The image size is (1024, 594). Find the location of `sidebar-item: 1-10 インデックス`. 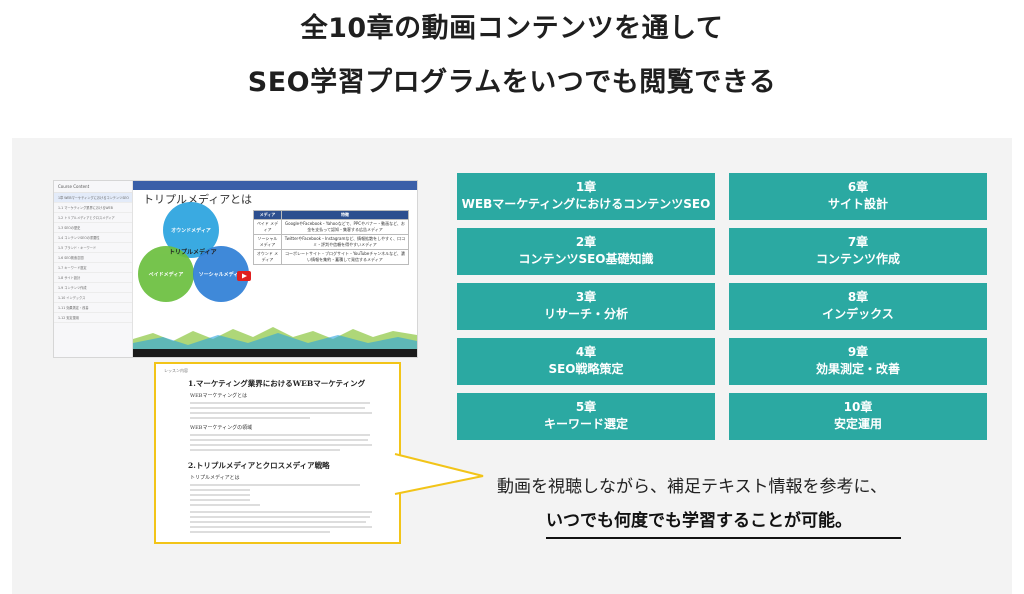

sidebar-item: 1-10 インデックス is located at coordinates (93, 298).